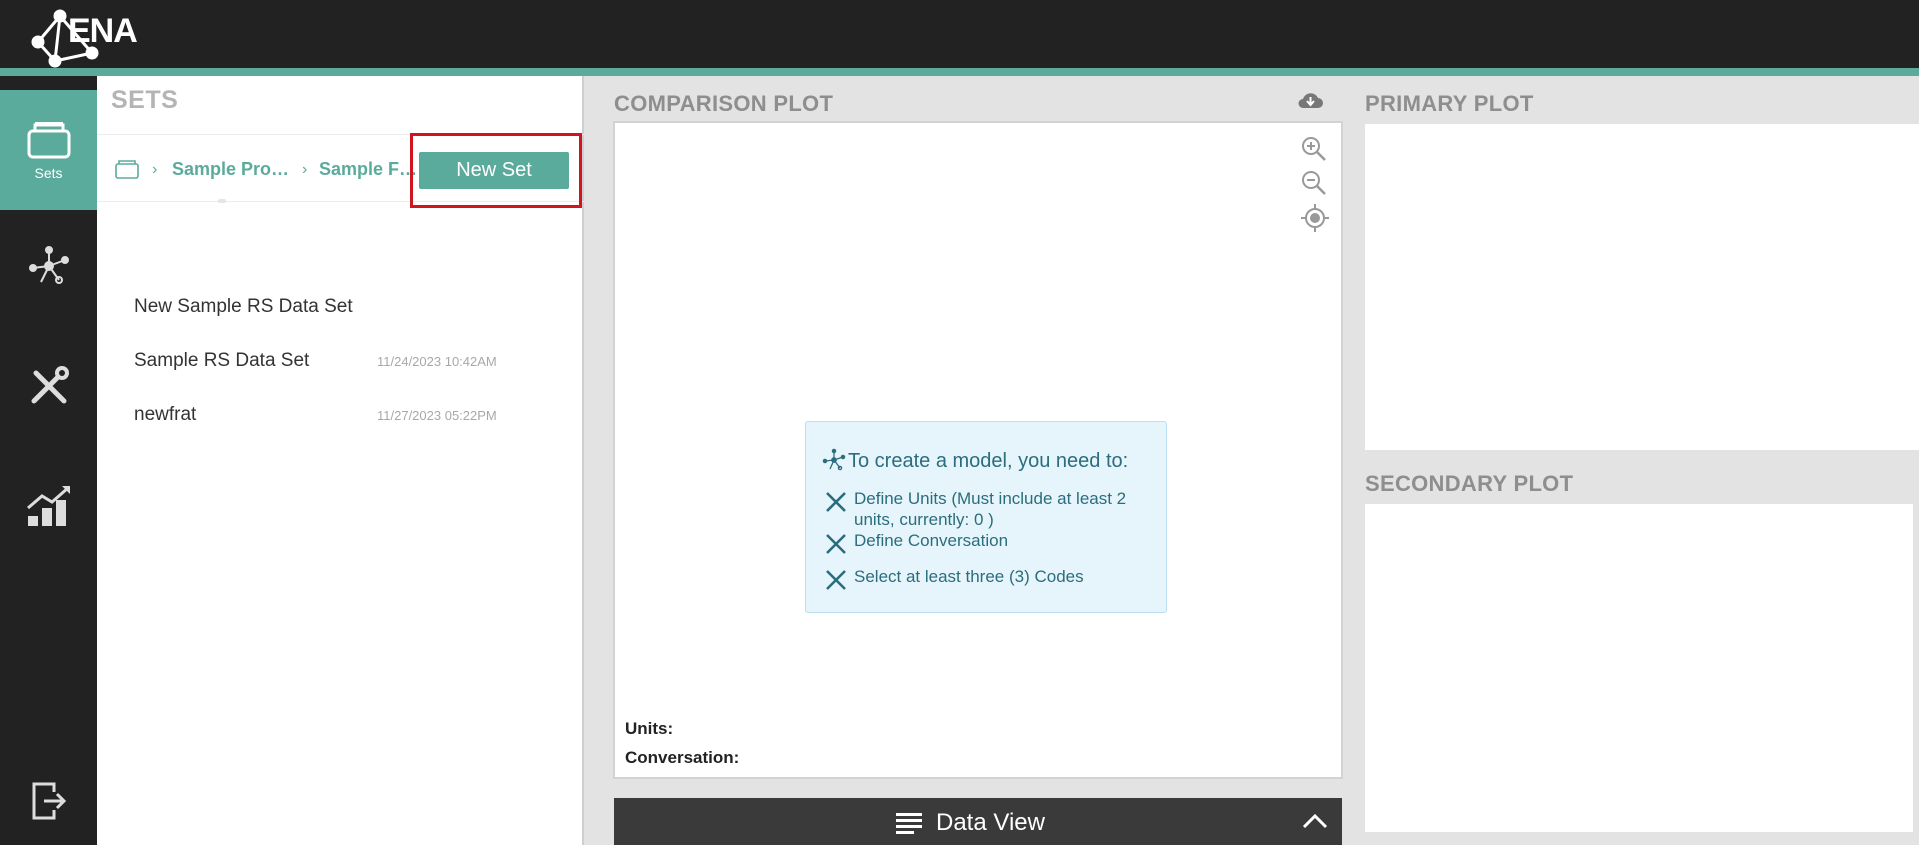 The width and height of the screenshot is (1919, 845). What do you see at coordinates (1469, 483) in the screenshot?
I see `secondary-plot-title: SECONDARY PLOT` at bounding box center [1469, 483].